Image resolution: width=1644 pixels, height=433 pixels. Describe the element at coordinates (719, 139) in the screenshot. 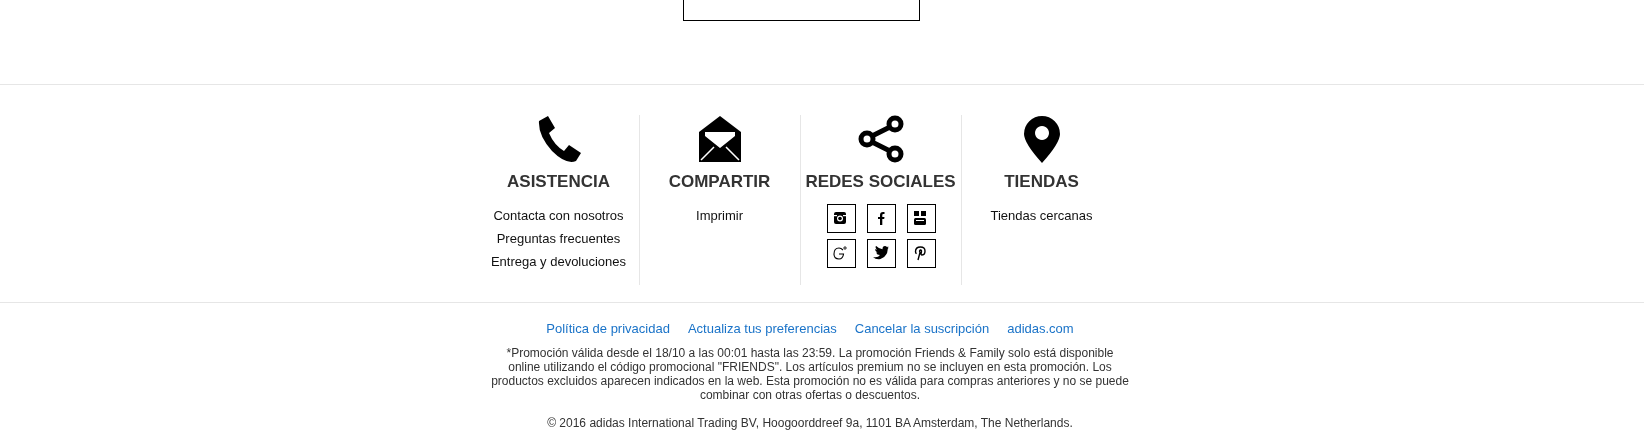

I see `envelope-icon` at that location.